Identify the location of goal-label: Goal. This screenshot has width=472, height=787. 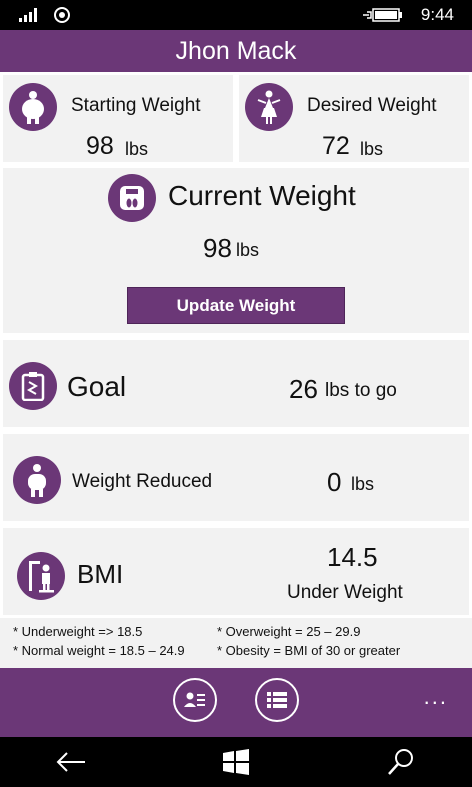
(97, 386).